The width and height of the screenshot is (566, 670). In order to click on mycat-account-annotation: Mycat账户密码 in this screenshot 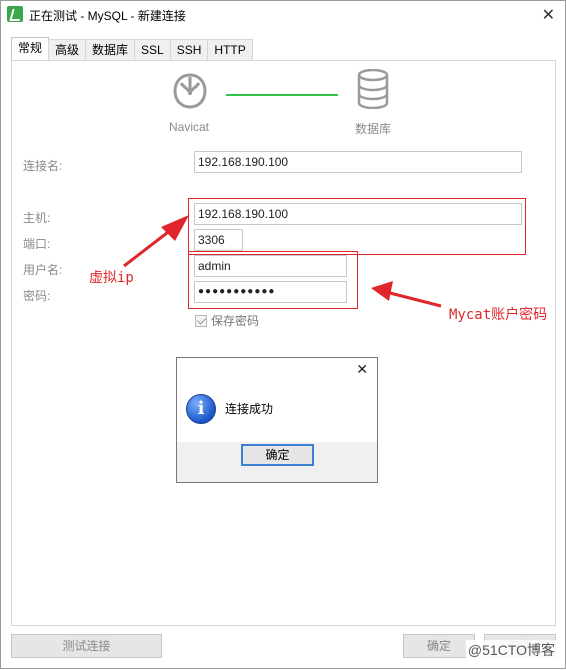, I will do `click(498, 315)`.